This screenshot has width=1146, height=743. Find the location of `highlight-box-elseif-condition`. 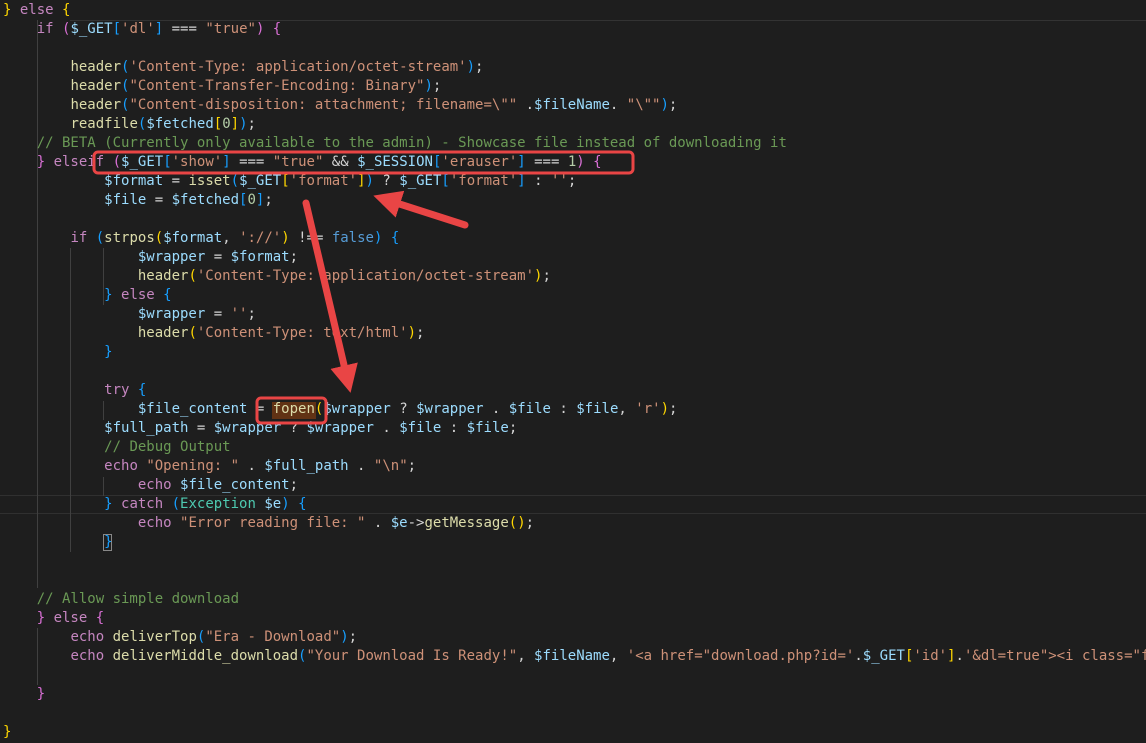

highlight-box-elseif-condition is located at coordinates (363, 162).